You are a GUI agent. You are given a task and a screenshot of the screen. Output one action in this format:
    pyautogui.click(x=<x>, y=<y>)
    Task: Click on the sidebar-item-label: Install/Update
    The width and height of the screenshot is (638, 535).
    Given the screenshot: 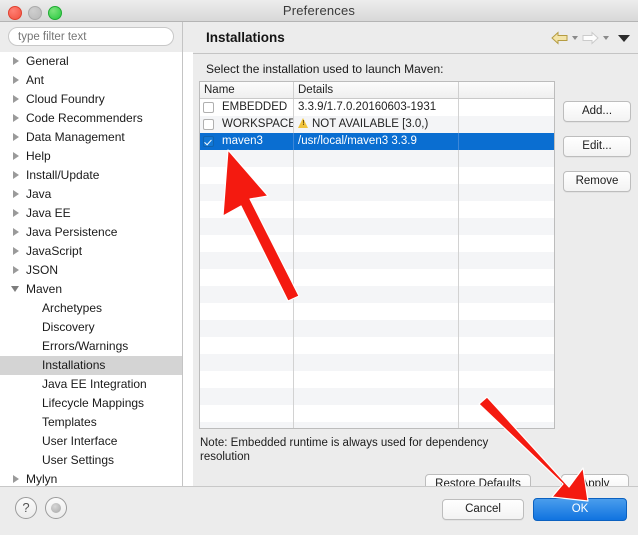 What is the action you would take?
    pyautogui.click(x=63, y=175)
    